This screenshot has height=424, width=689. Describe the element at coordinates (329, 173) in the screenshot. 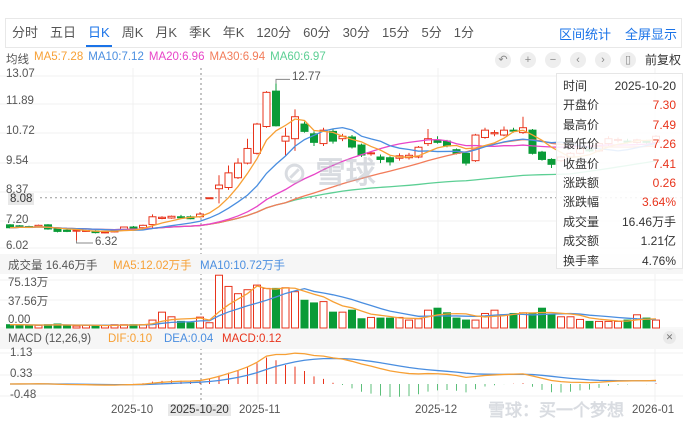

I see `watermark-logo: ⊘ 雪球` at that location.